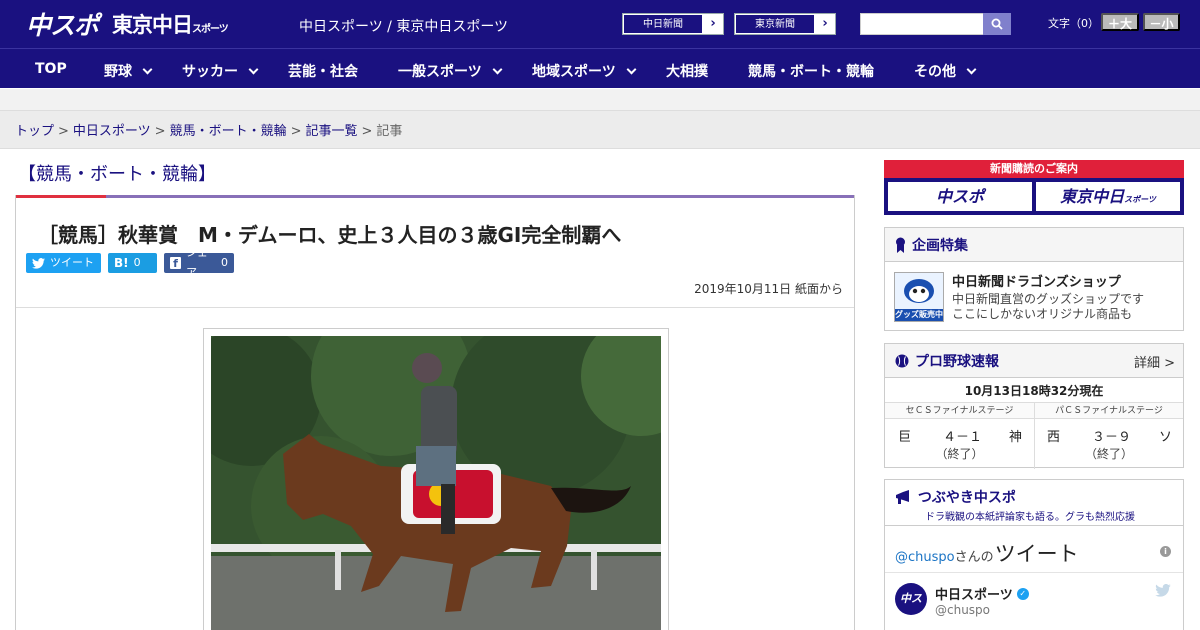  Describe the element at coordinates (117, 174) in the screenshot. I see `category-title: 【競馬・ボート・競輪】` at that location.